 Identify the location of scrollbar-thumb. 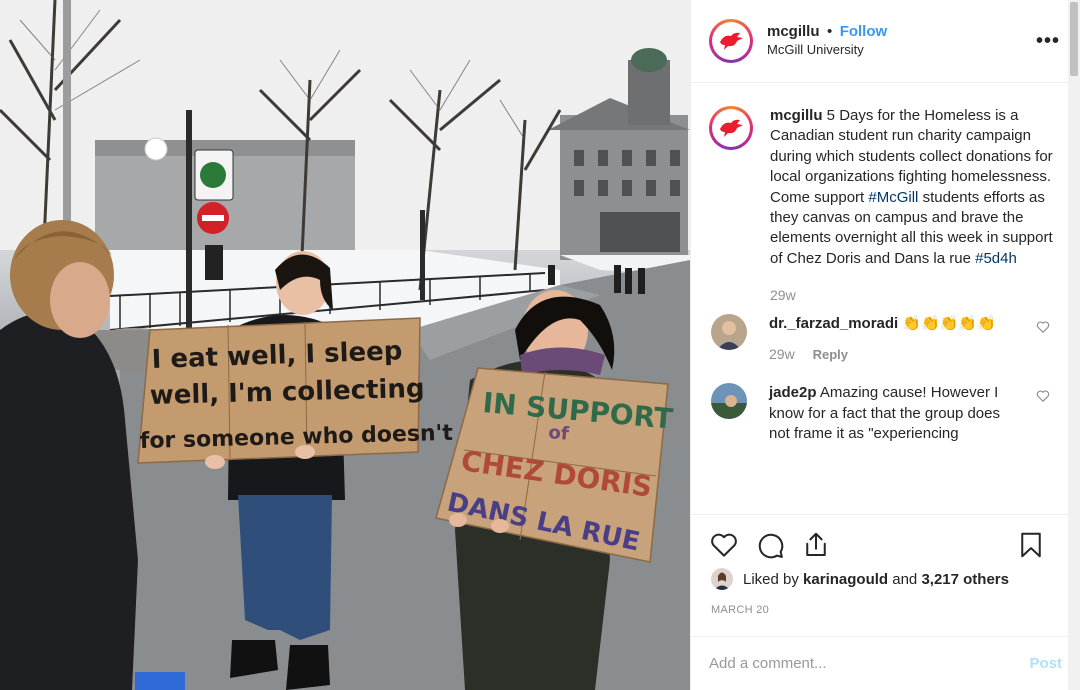
(1074, 39).